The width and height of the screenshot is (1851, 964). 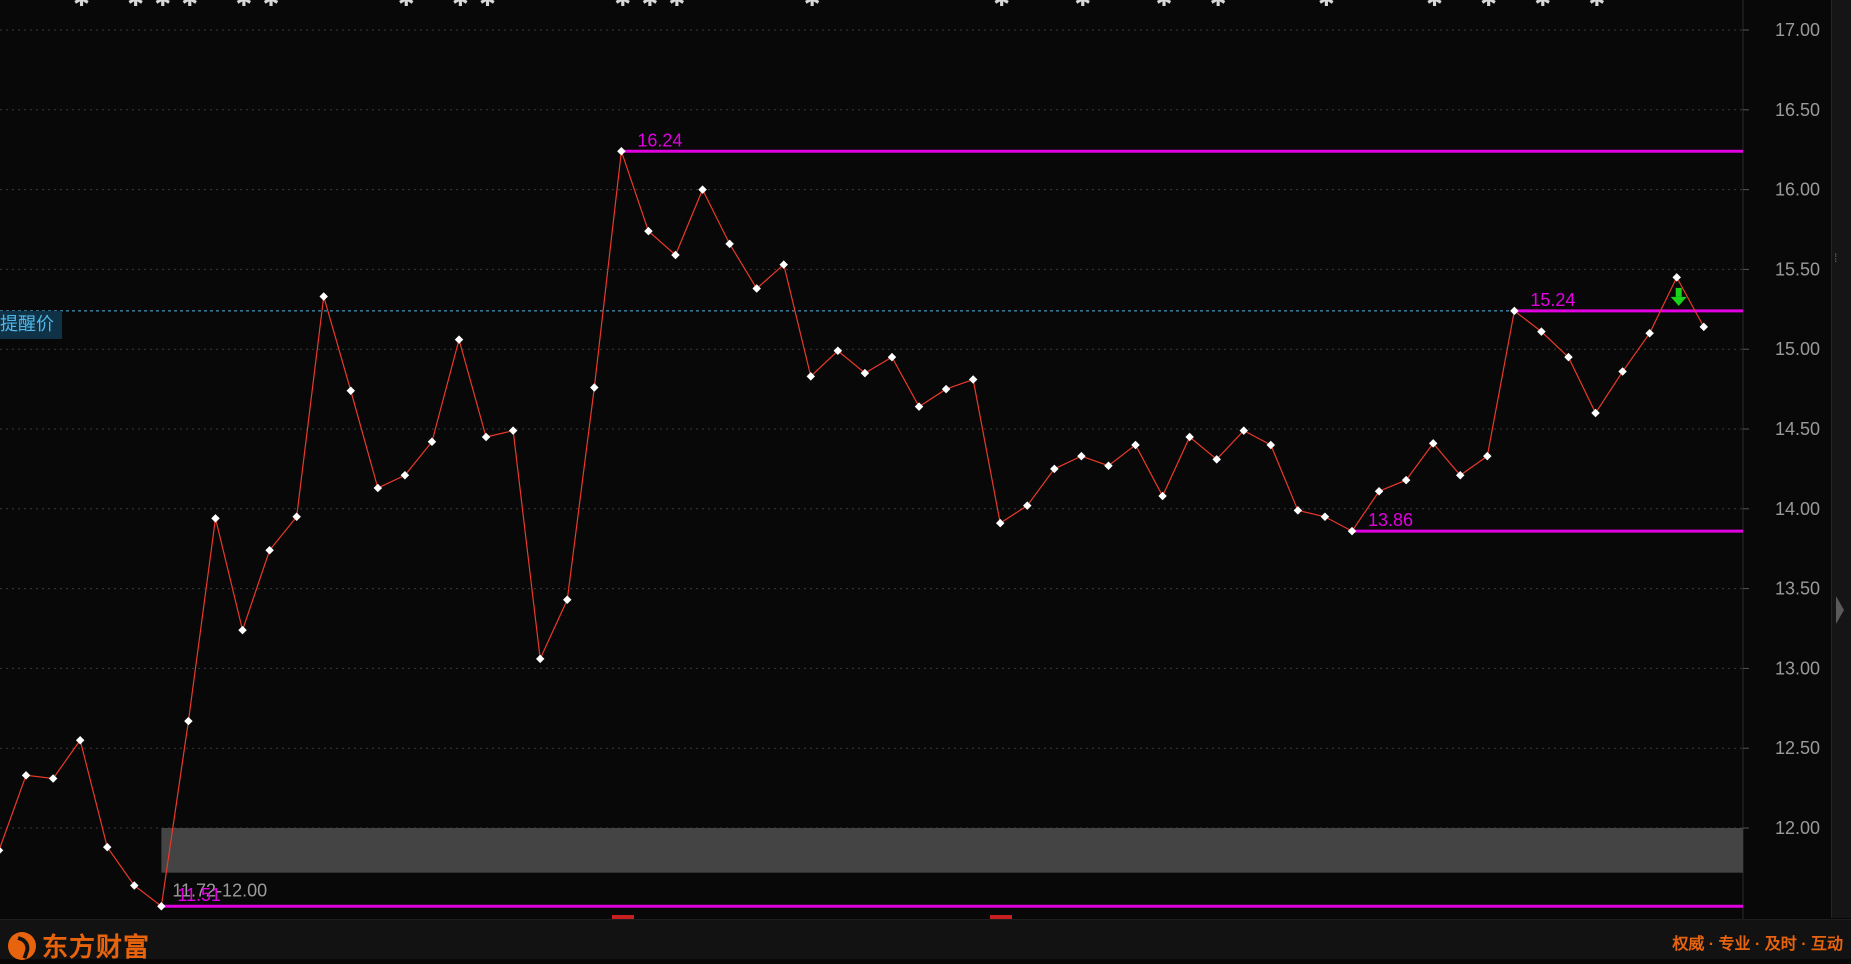 I want to click on y-tick-label: 16.50, so click(x=1797, y=110).